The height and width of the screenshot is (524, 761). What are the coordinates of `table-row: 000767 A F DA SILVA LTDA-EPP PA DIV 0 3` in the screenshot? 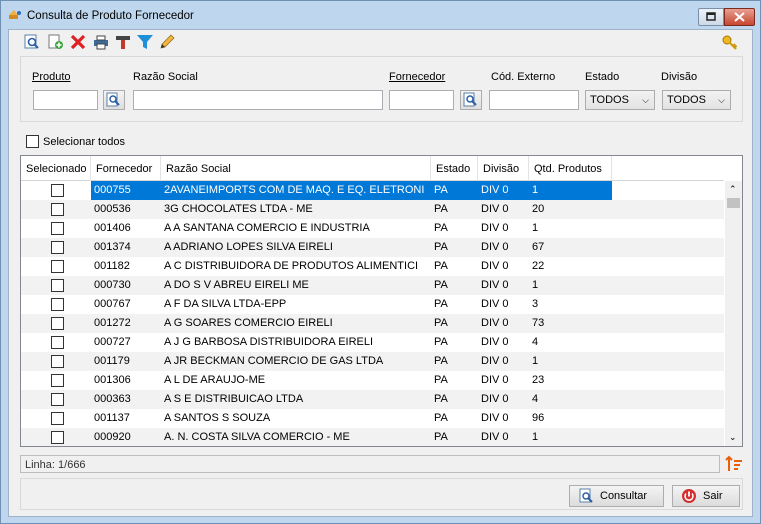 It's located at (372, 304).